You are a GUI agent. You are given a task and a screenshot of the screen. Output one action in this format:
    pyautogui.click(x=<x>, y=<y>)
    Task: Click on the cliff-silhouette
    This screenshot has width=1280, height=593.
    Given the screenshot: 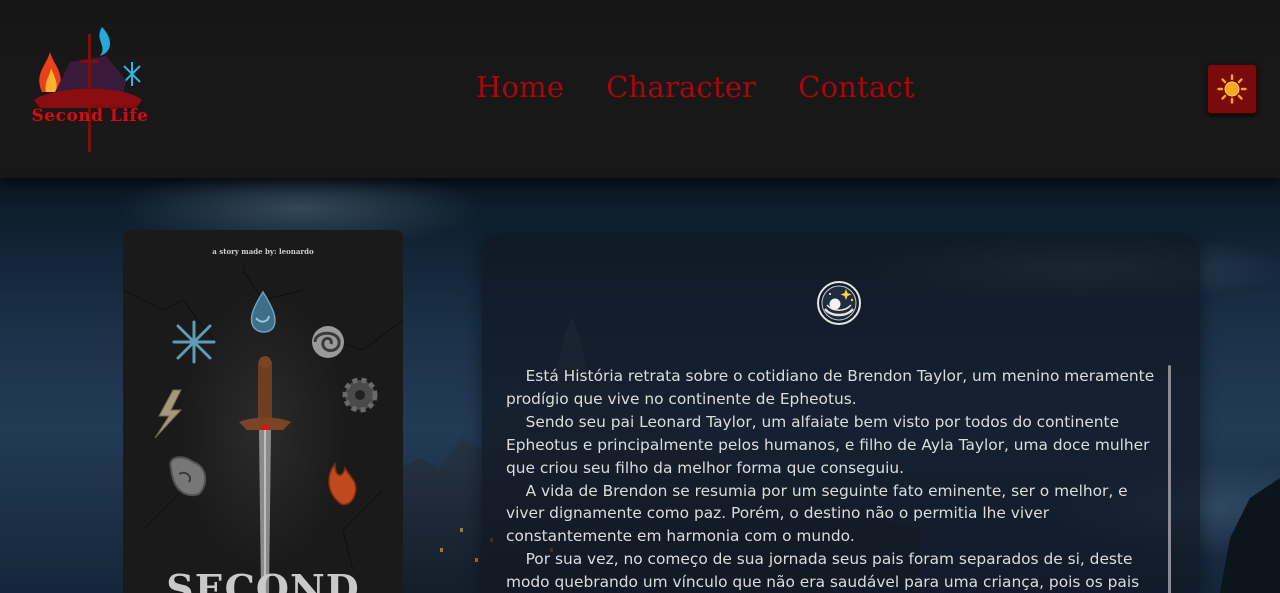 What is the action you would take?
    pyautogui.click(x=1250, y=535)
    